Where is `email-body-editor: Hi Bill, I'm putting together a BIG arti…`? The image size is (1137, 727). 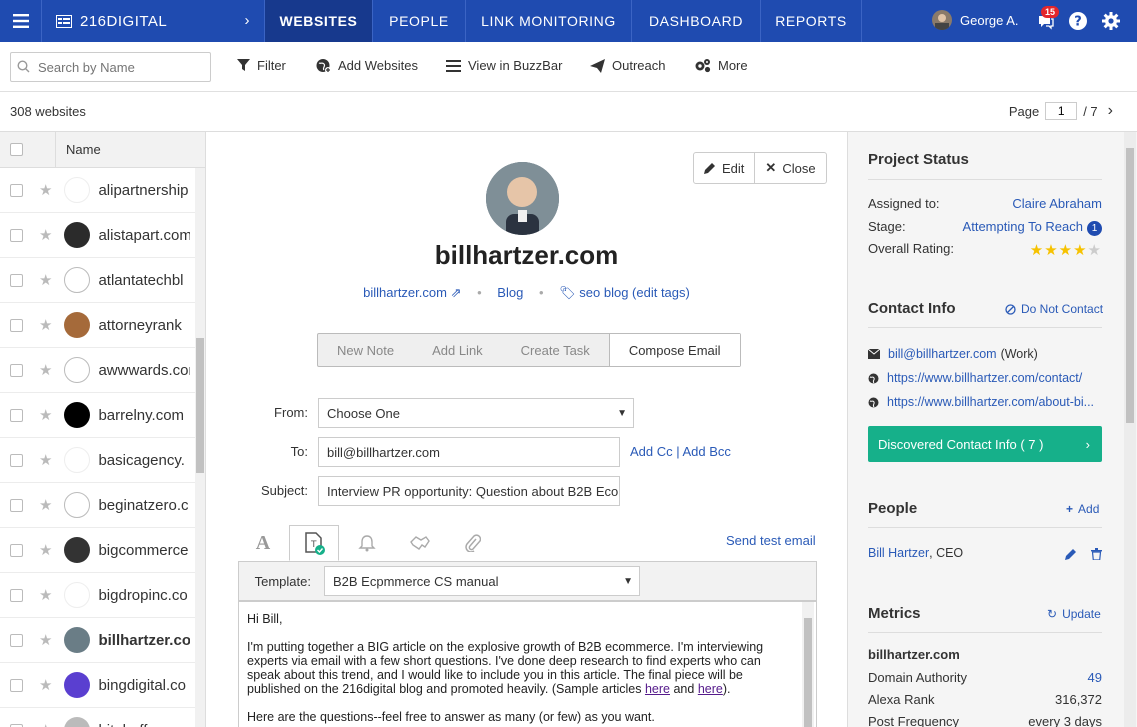
email-body-editor: Hi Bill, I'm putting together a BIG arti… is located at coordinates (527, 664).